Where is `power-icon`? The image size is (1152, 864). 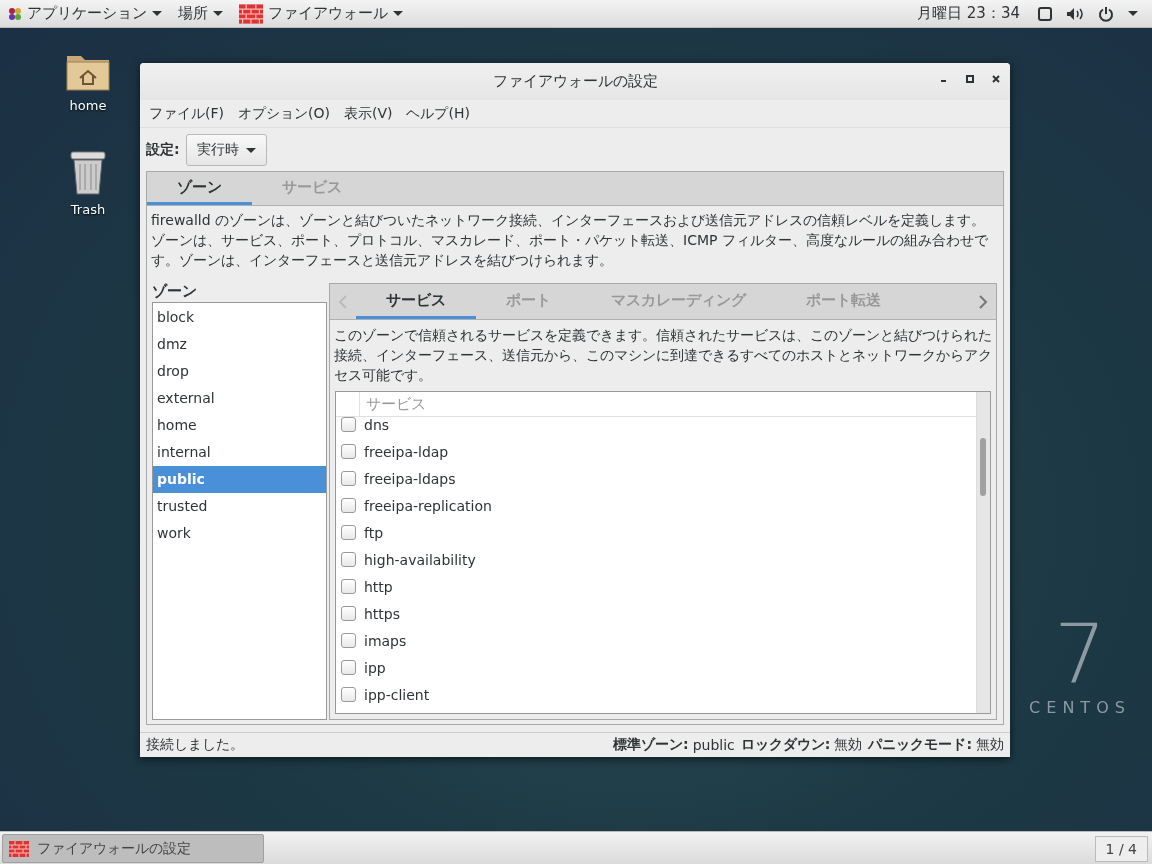
power-icon is located at coordinates (1106, 13).